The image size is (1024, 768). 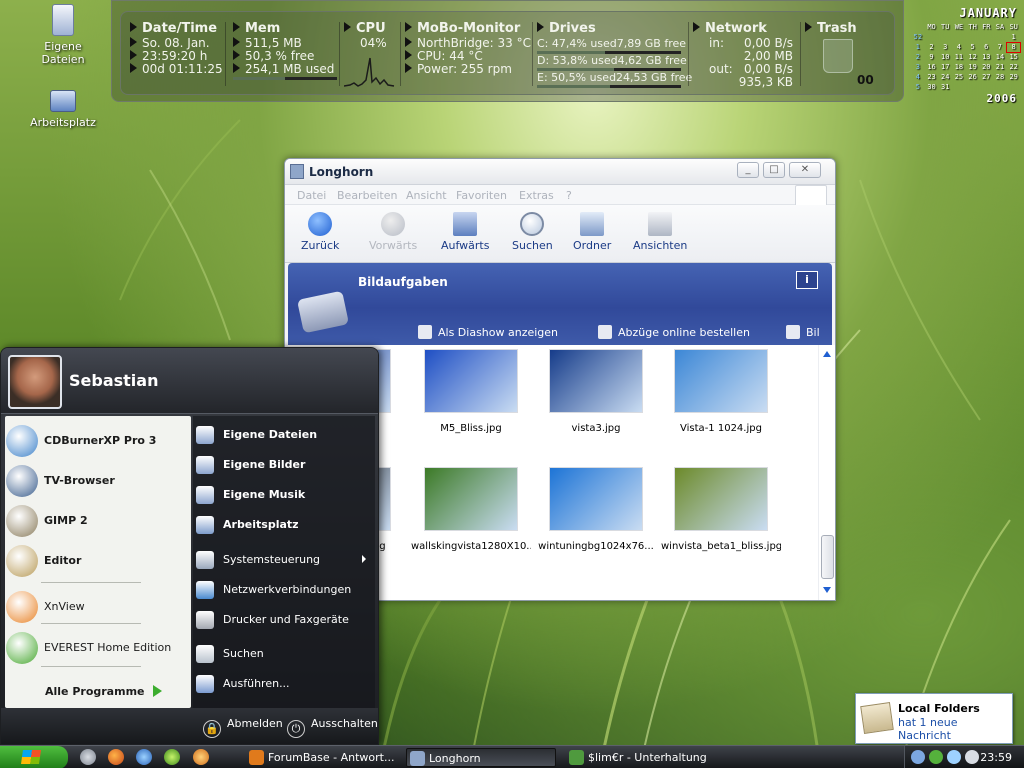 What do you see at coordinates (63, 560) in the screenshot?
I see `program-label: Editor` at bounding box center [63, 560].